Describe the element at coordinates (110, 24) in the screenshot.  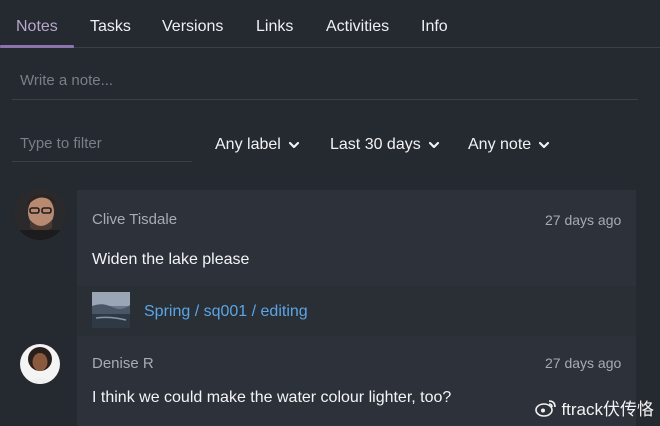
I see `tab-tasks: Tasks` at that location.